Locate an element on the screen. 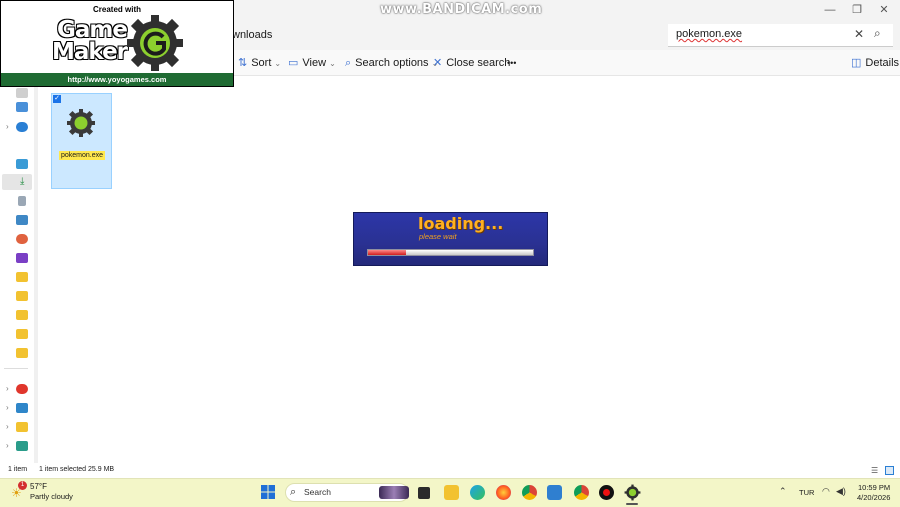 This screenshot has width=900, height=507. close-search-icon: ✕ is located at coordinates (438, 63).